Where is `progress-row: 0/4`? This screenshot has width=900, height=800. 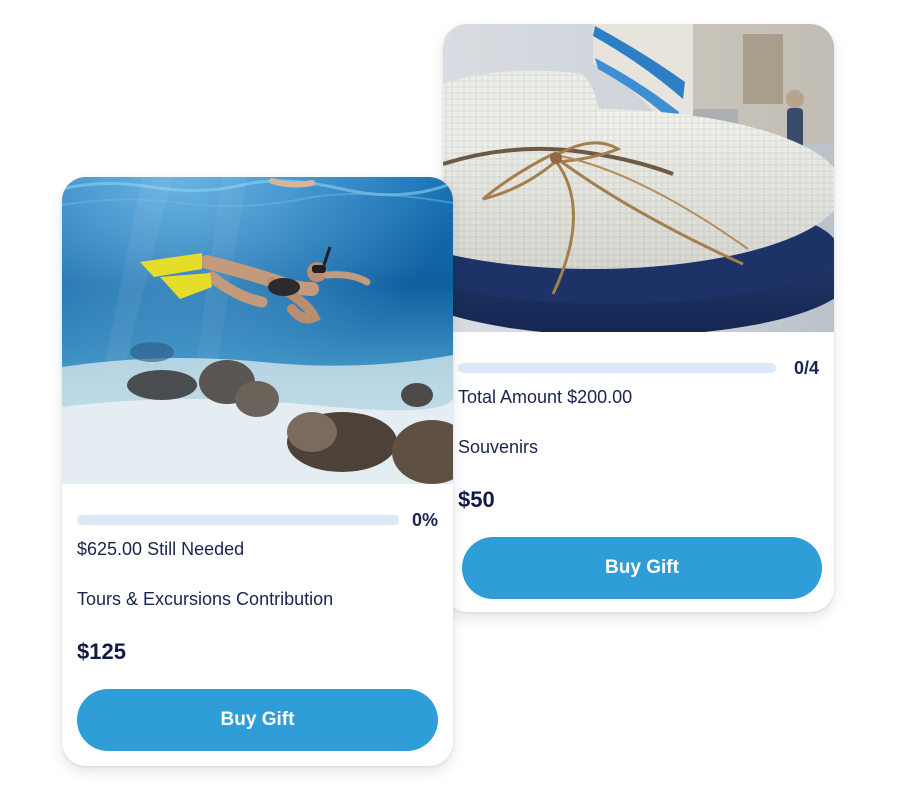 progress-row: 0/4 is located at coordinates (638, 368).